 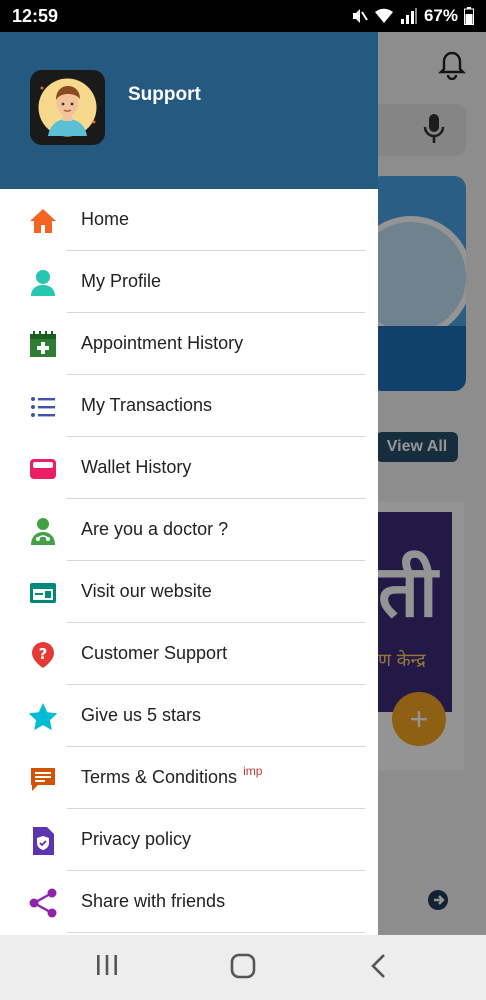 What do you see at coordinates (146, 591) in the screenshot?
I see `menu-label: Visit our website` at bounding box center [146, 591].